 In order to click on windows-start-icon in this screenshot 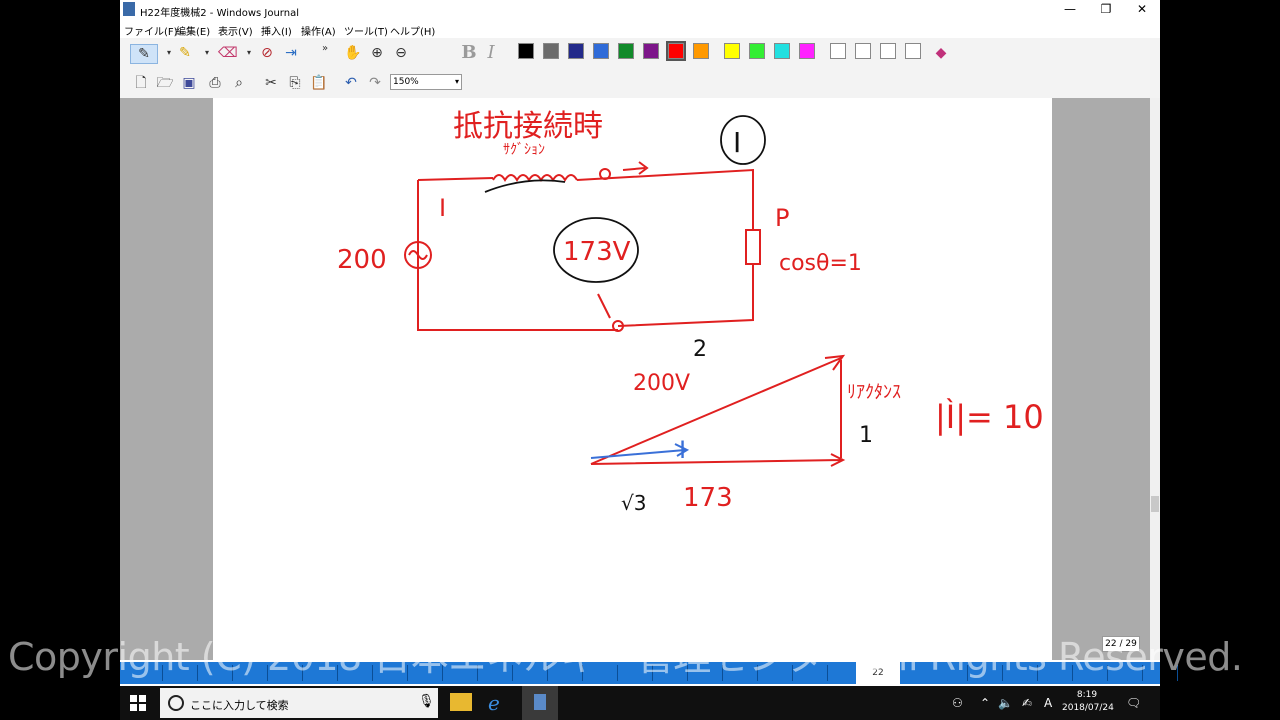, I will do `click(138, 703)`.